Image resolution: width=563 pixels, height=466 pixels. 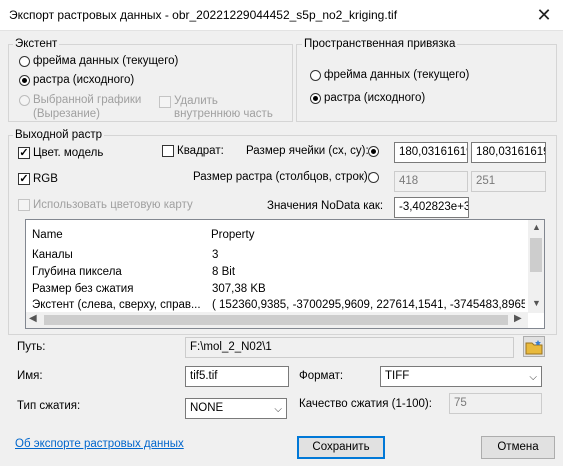 What do you see at coordinates (307, 151) in the screenshot?
I see `cell-size-label: Размер ячейки (сх, су):` at bounding box center [307, 151].